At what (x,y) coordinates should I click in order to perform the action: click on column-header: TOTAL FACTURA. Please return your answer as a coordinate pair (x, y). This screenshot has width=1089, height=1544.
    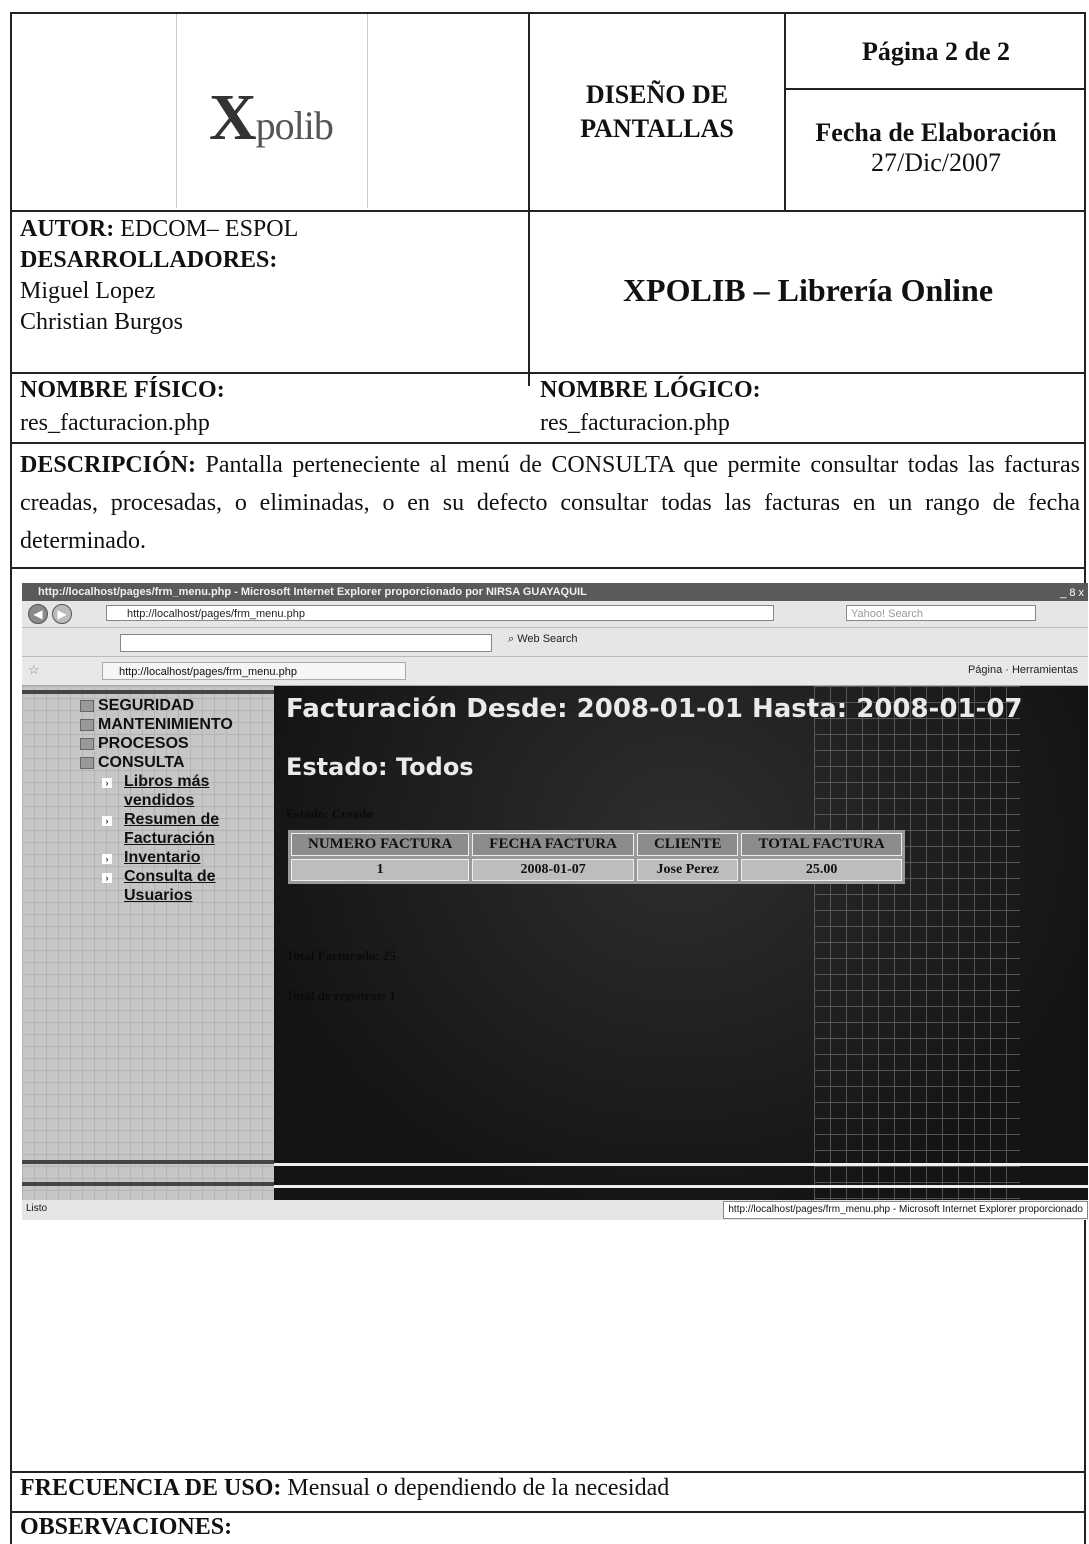
    Looking at the image, I should click on (821, 844).